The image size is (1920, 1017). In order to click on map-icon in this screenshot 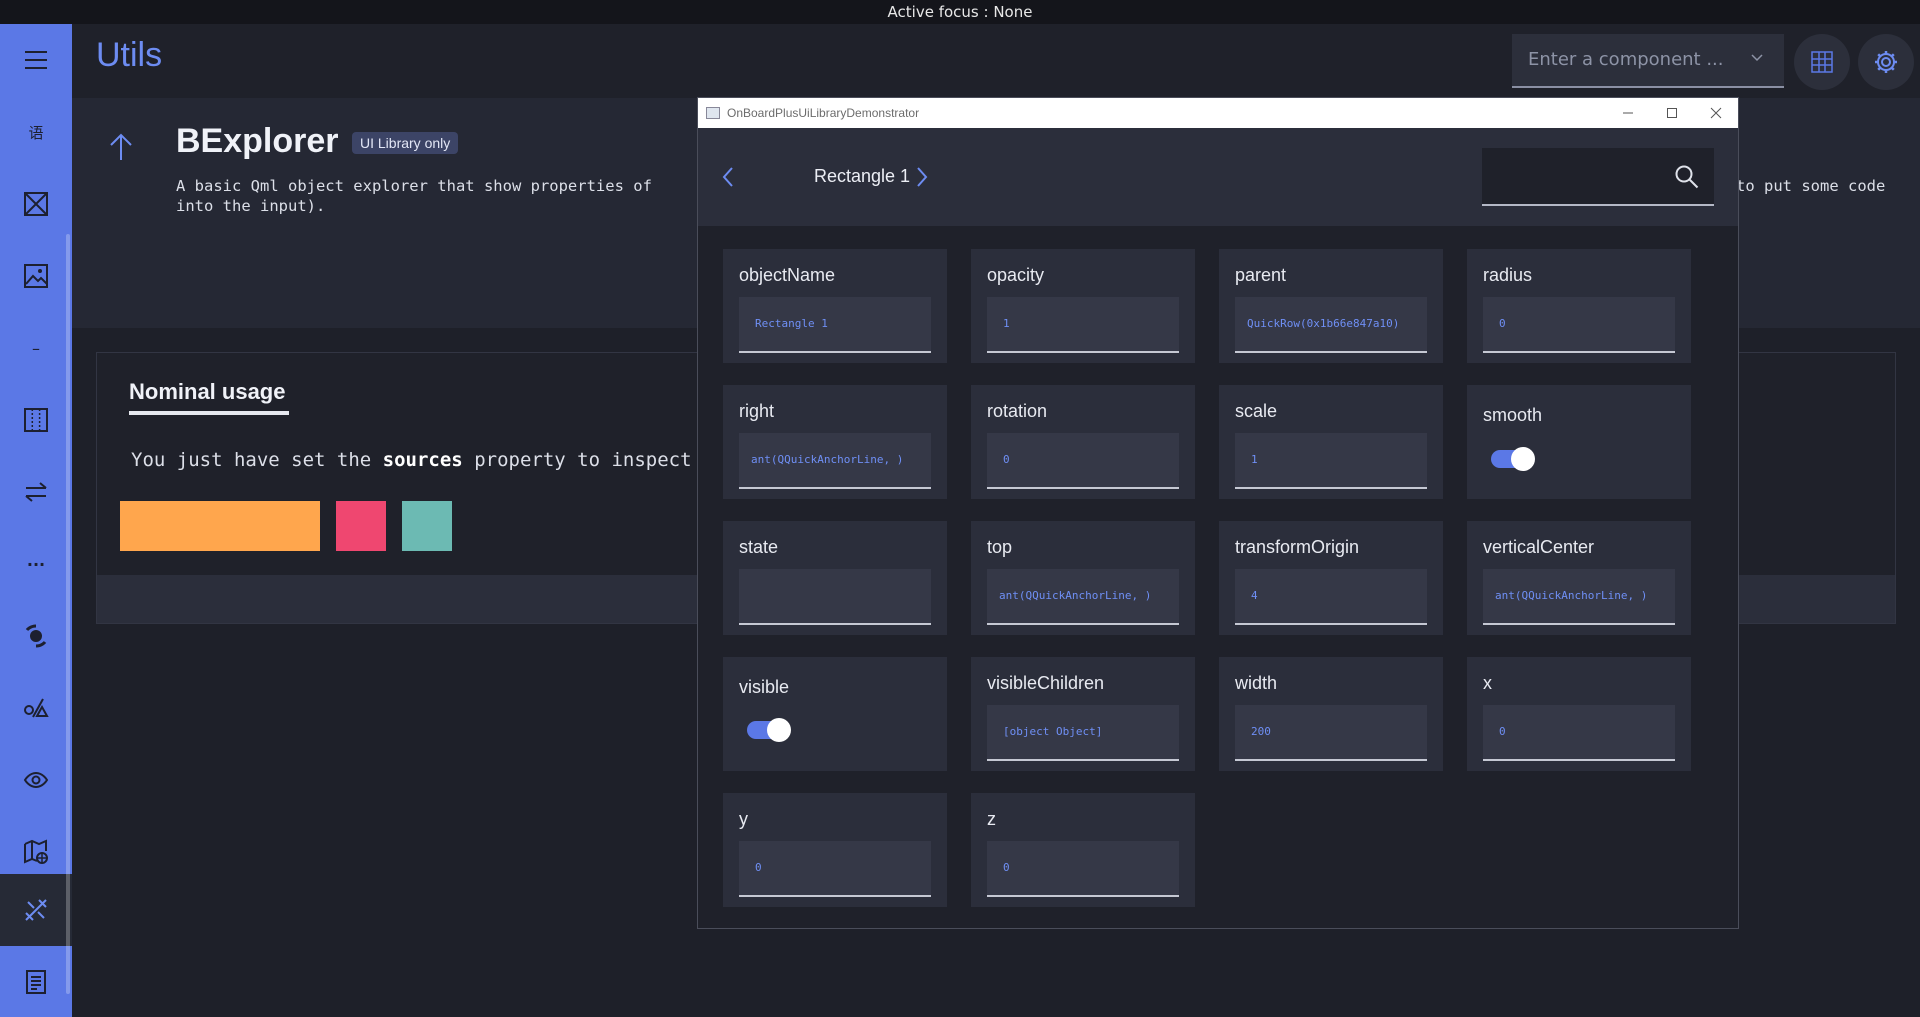, I will do `click(36, 851)`.